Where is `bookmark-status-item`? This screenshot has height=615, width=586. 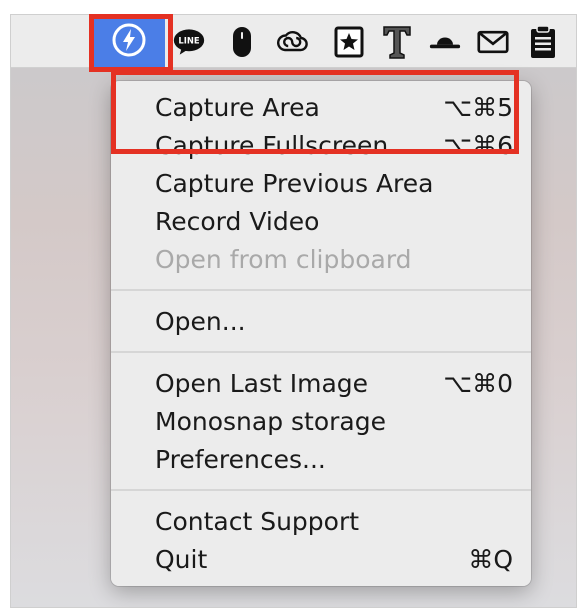
bookmark-status-item is located at coordinates (349, 42).